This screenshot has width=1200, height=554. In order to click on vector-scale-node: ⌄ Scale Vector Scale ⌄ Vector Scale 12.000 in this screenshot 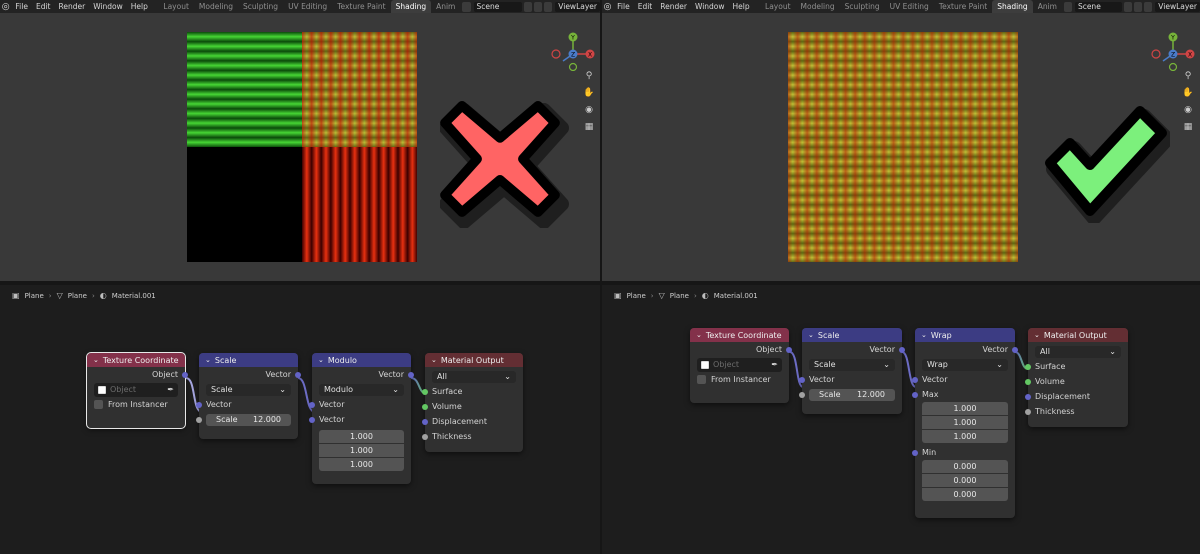, I will do `click(248, 396)`.